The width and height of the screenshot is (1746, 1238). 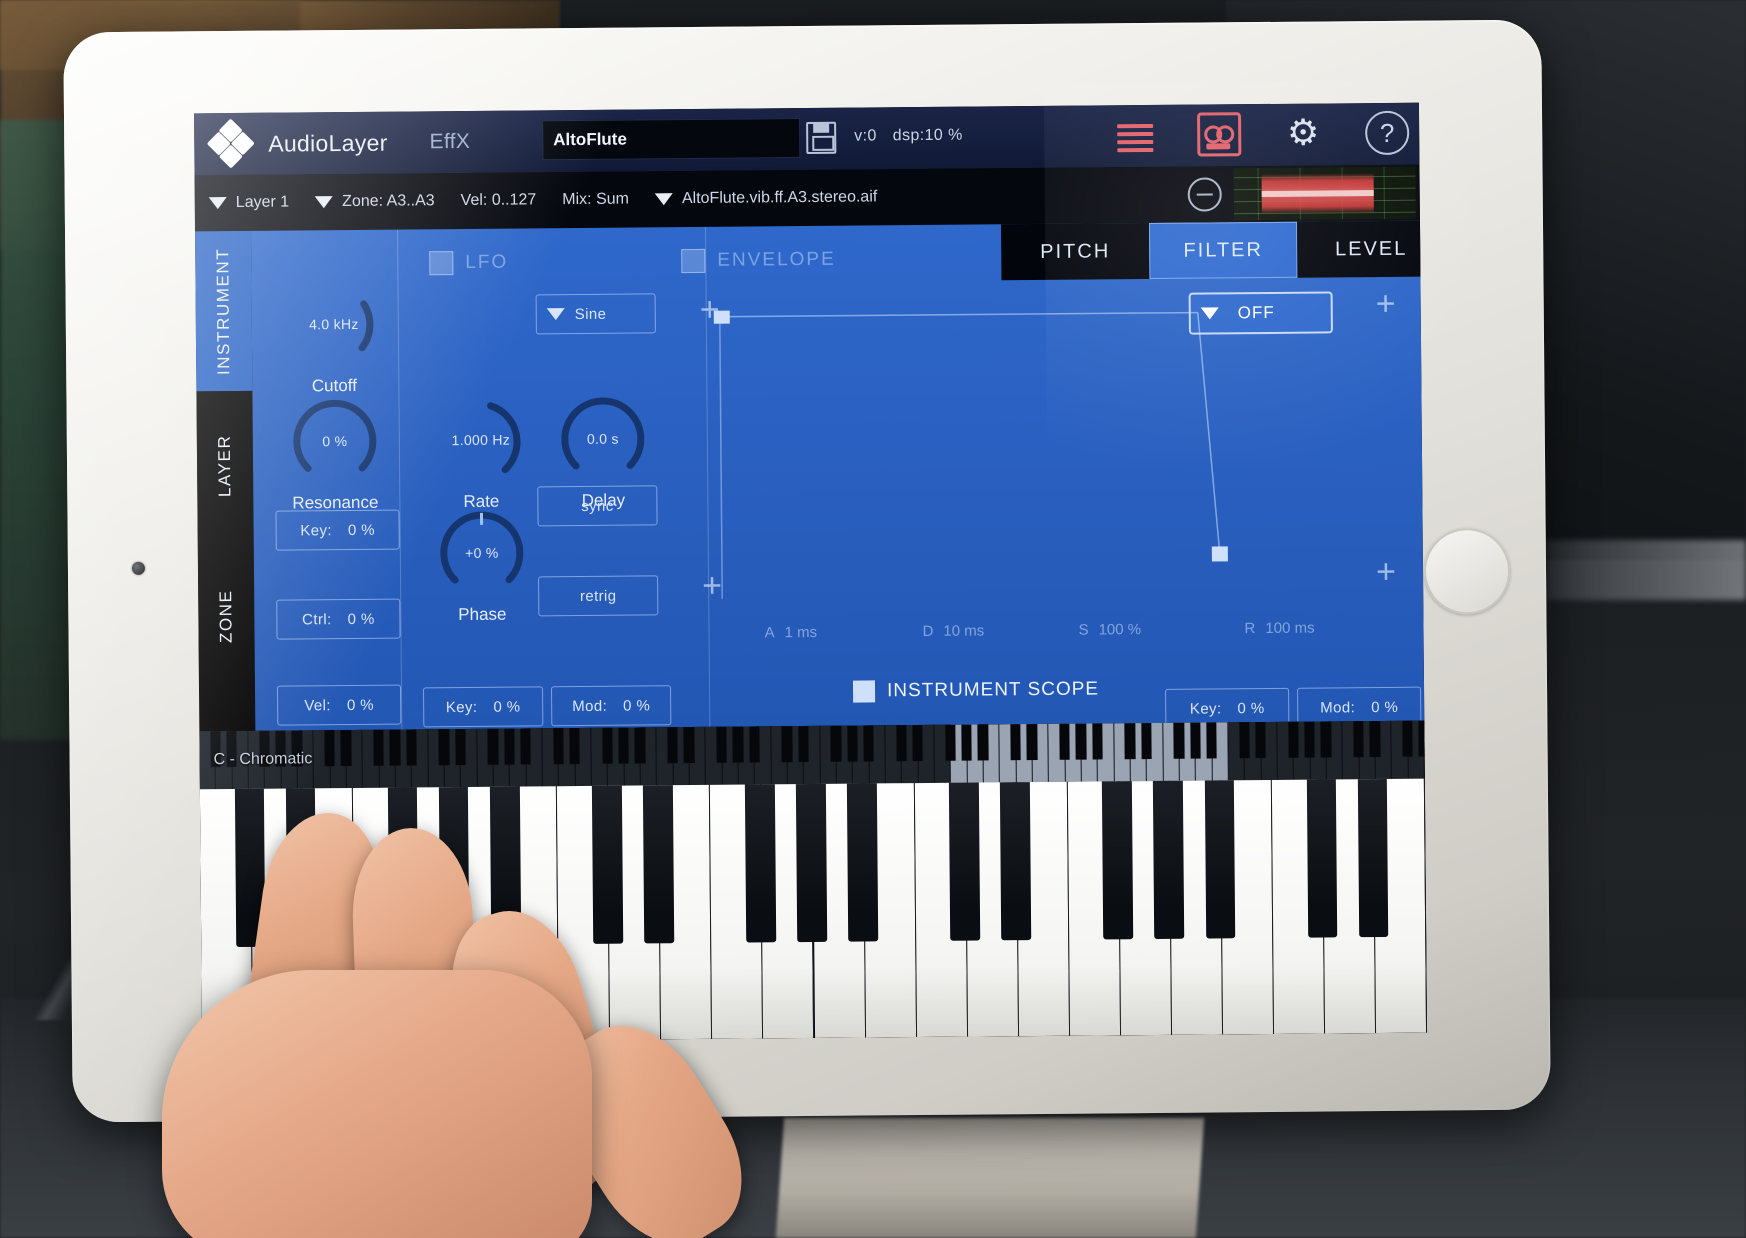 I want to click on envelope-section-header: ENVELOPE, so click(x=758, y=261).